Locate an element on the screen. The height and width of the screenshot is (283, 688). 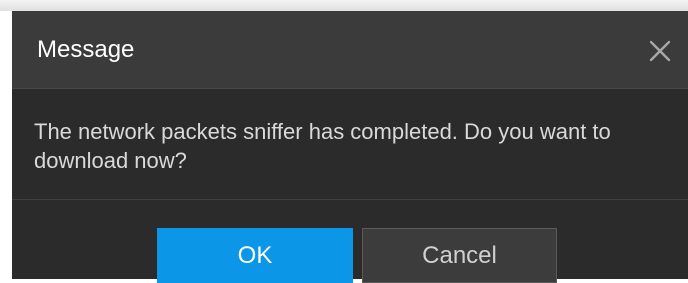
ok-button: OK is located at coordinates (255, 255).